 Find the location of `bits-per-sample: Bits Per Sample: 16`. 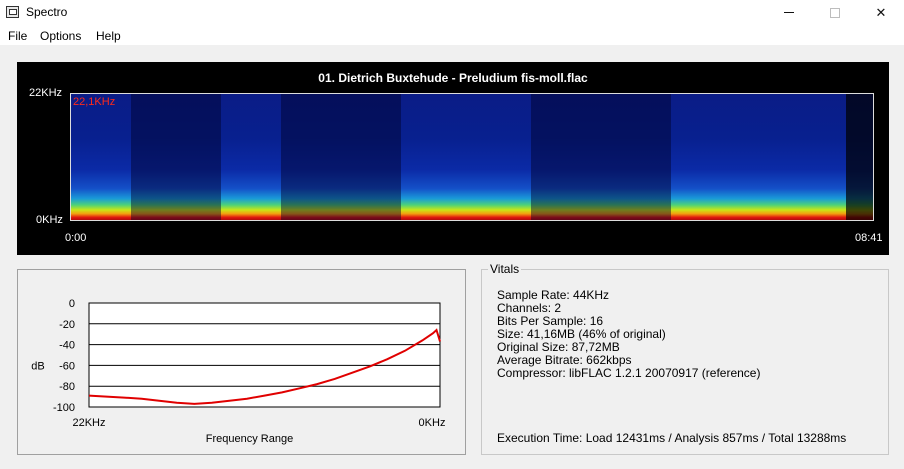

bits-per-sample: Bits Per Sample: 16 is located at coordinates (550, 321).